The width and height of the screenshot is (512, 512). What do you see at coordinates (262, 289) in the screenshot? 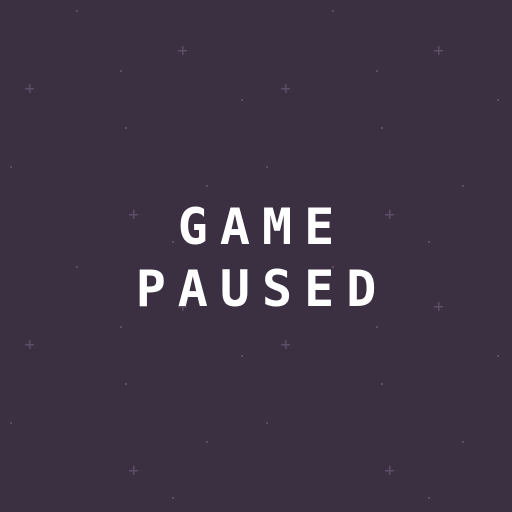
I see `pause-title-line-2: PAUSED` at bounding box center [262, 289].